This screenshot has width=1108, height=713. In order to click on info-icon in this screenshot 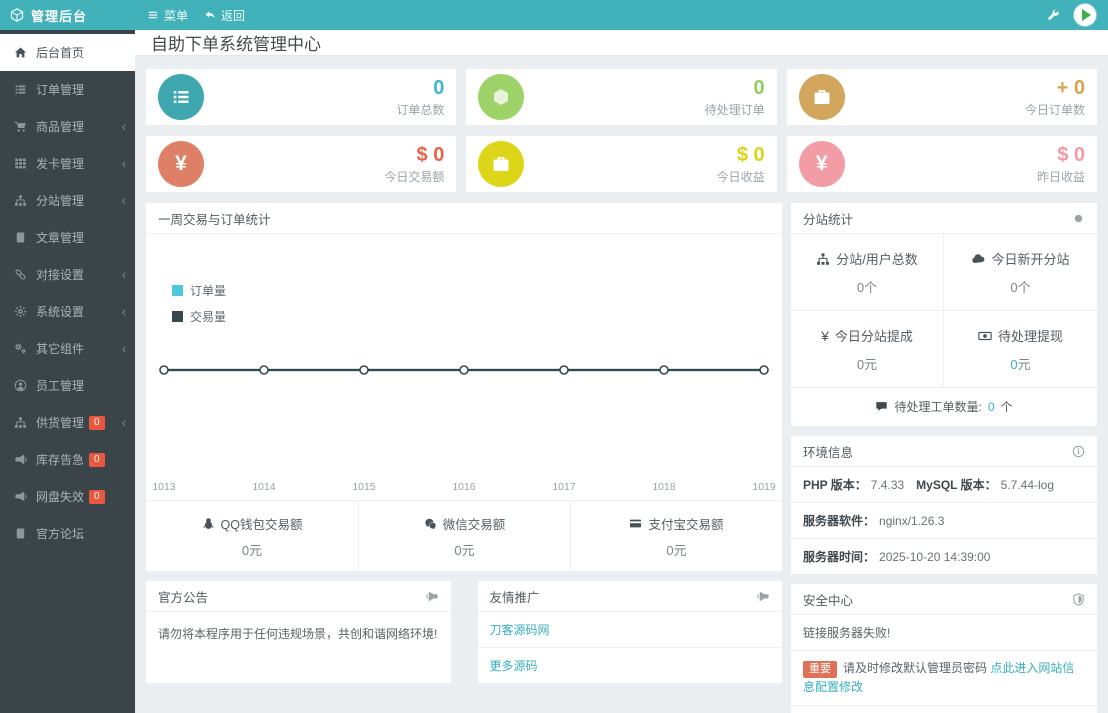, I will do `click(1078, 451)`.